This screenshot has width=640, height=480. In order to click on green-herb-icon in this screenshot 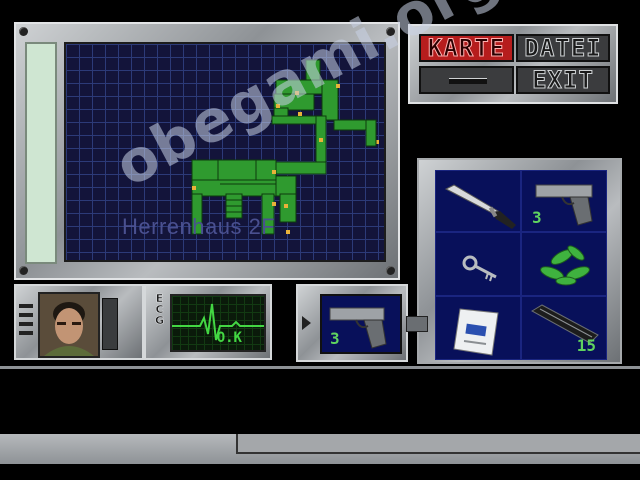, I will do `click(565, 265)`.